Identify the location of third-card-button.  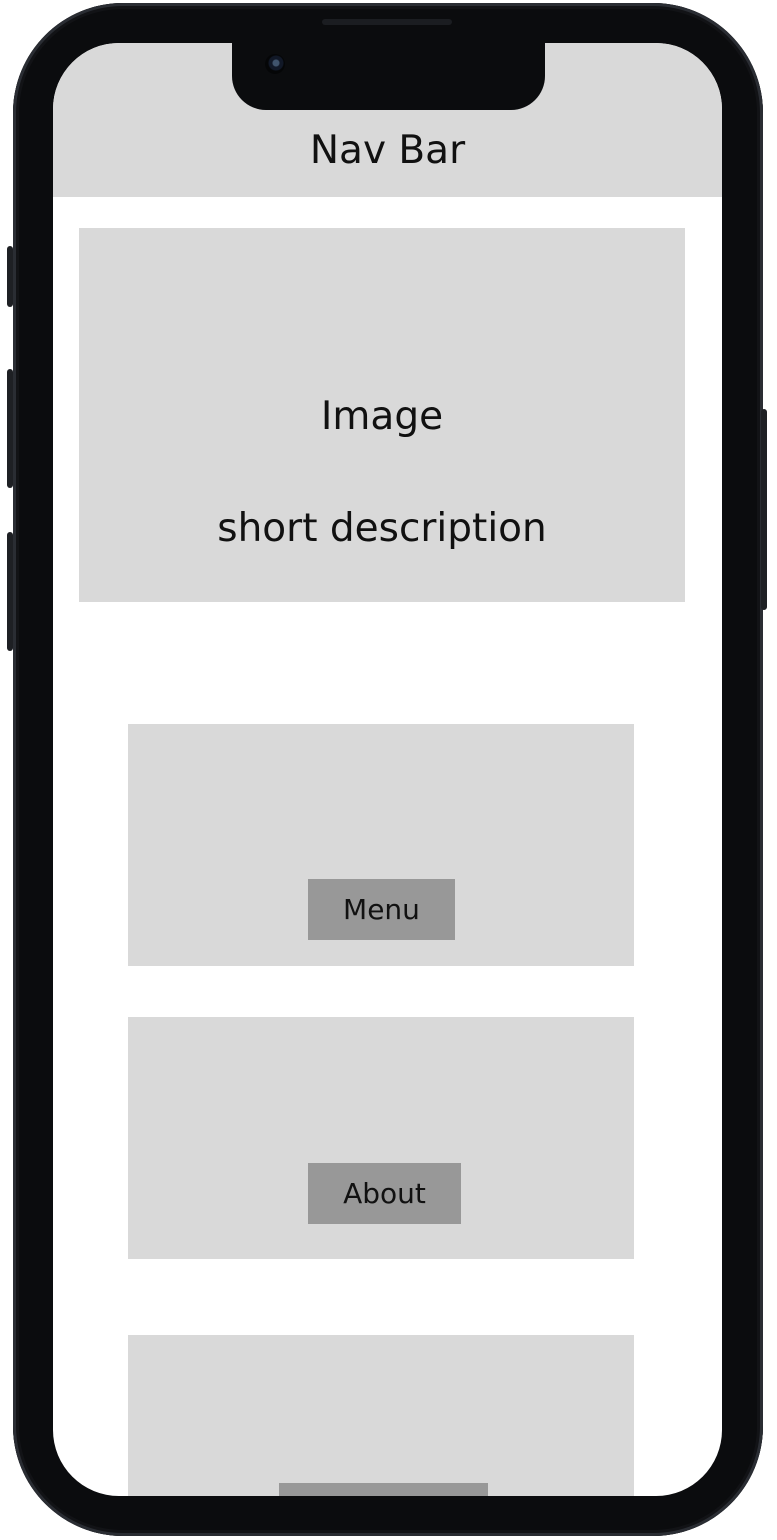
(383, 1489).